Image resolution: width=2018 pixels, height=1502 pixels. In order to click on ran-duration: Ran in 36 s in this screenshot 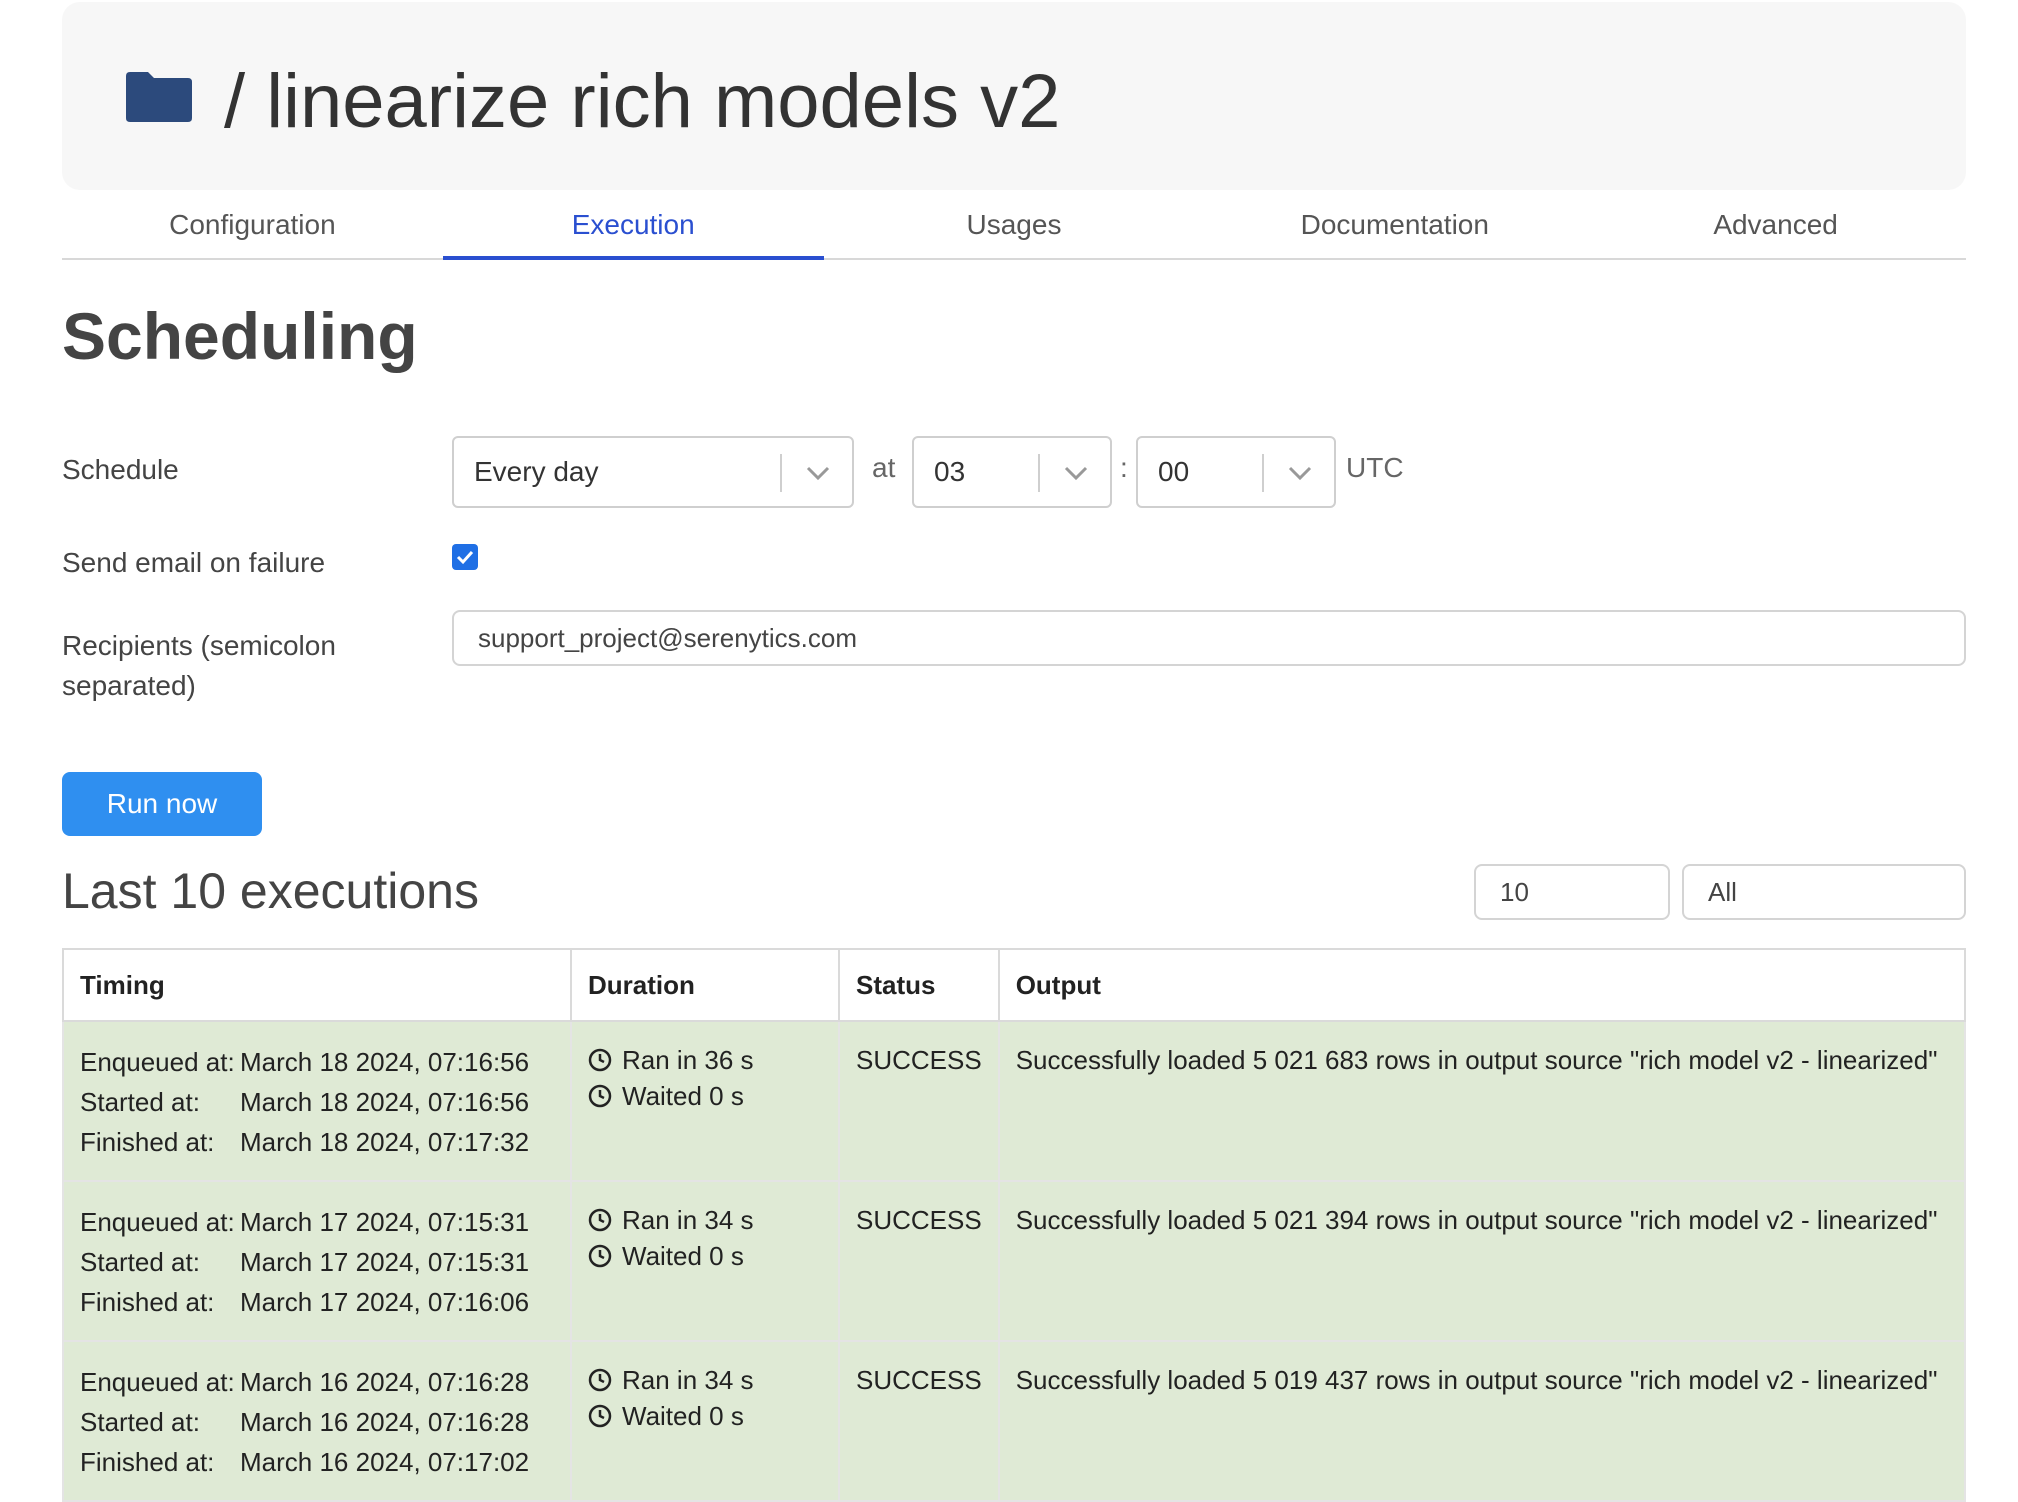, I will do `click(688, 1060)`.